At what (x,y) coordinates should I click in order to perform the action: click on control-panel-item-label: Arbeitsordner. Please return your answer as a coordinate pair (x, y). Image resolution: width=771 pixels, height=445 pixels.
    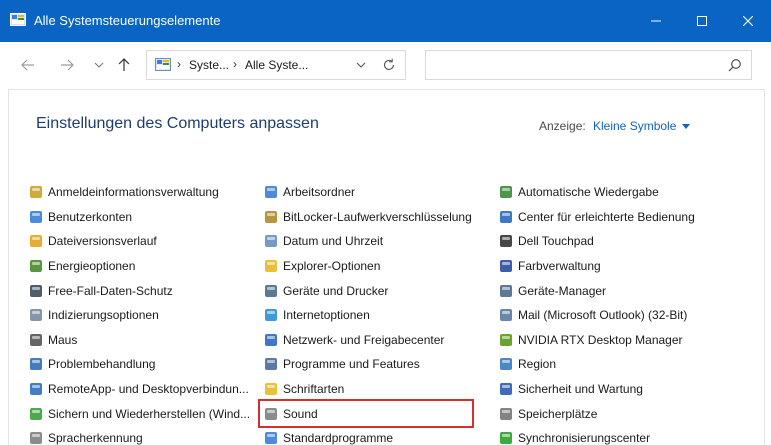
    Looking at the image, I should click on (319, 192).